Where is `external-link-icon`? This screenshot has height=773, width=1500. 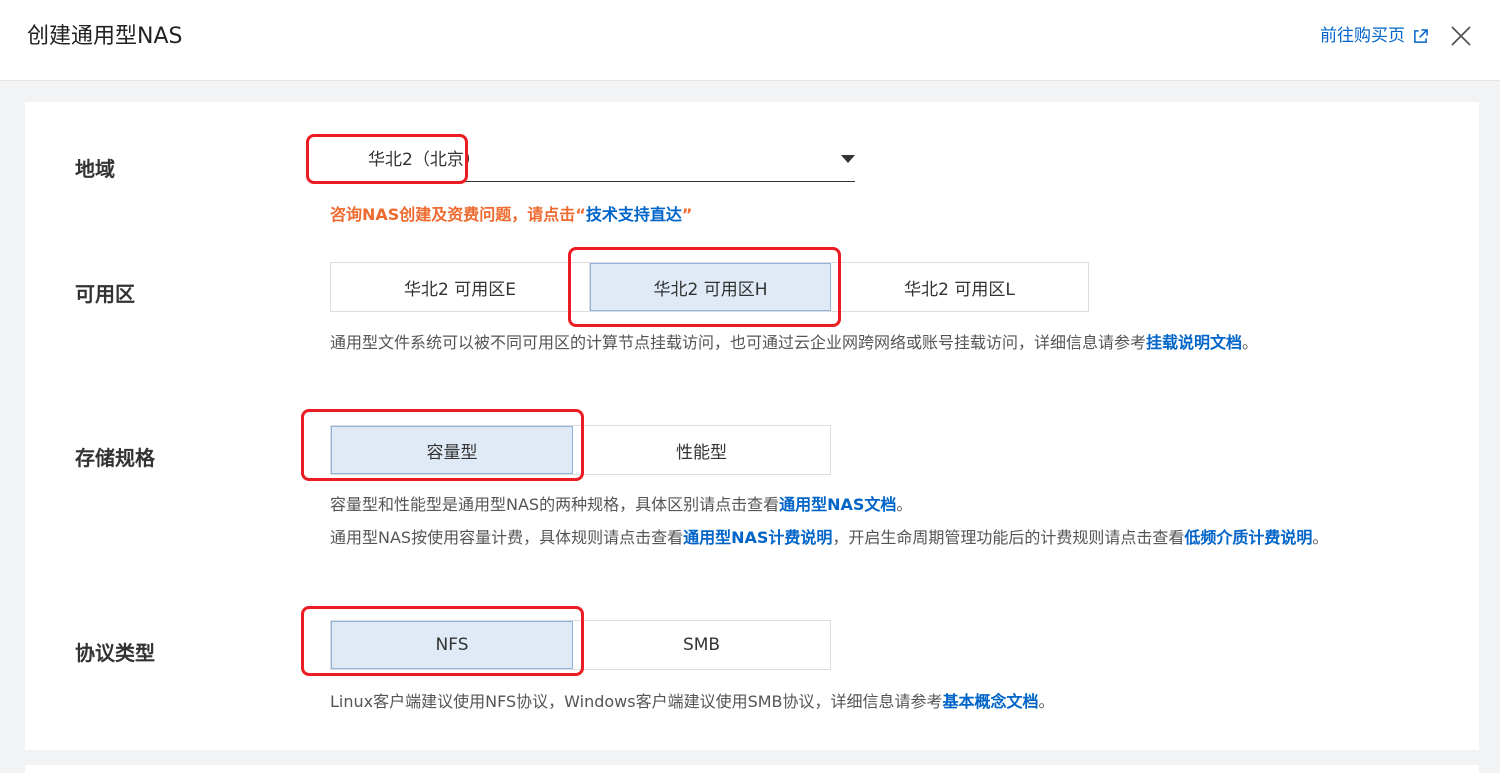
external-link-icon is located at coordinates (1421, 35).